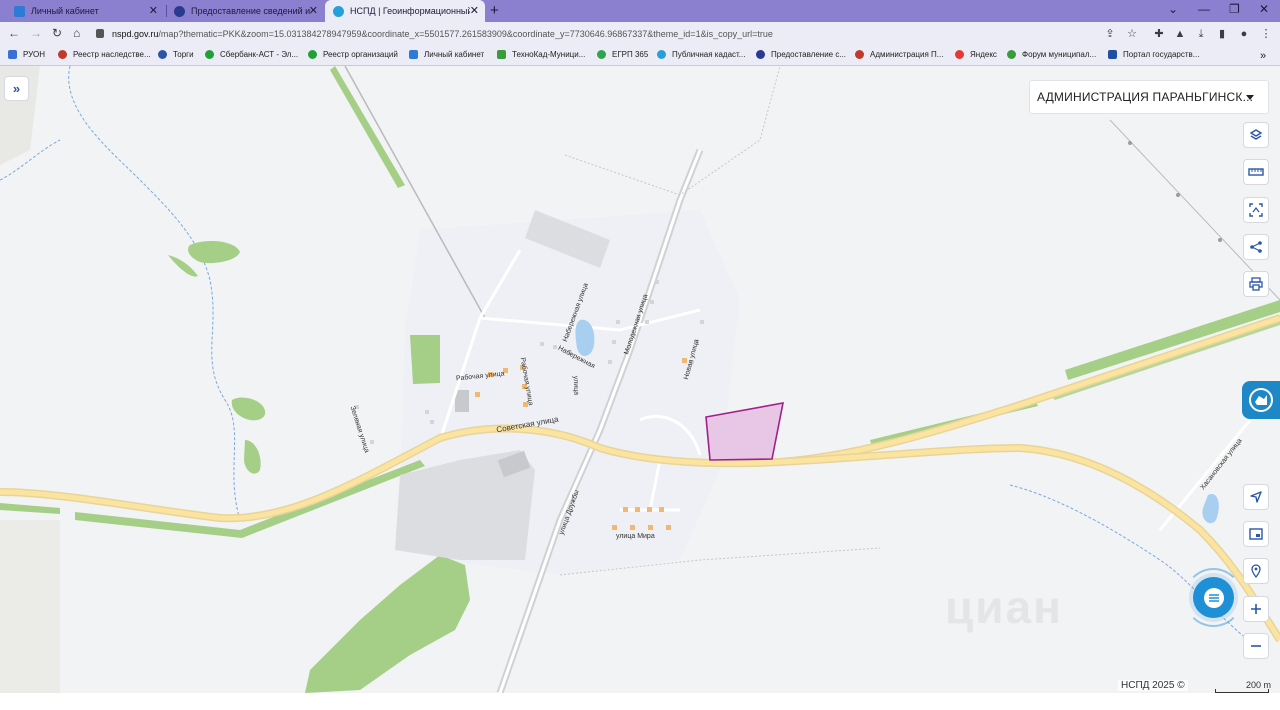  What do you see at coordinates (26, 54) in the screenshot?
I see `bookmark-item: РУОН` at bounding box center [26, 54].